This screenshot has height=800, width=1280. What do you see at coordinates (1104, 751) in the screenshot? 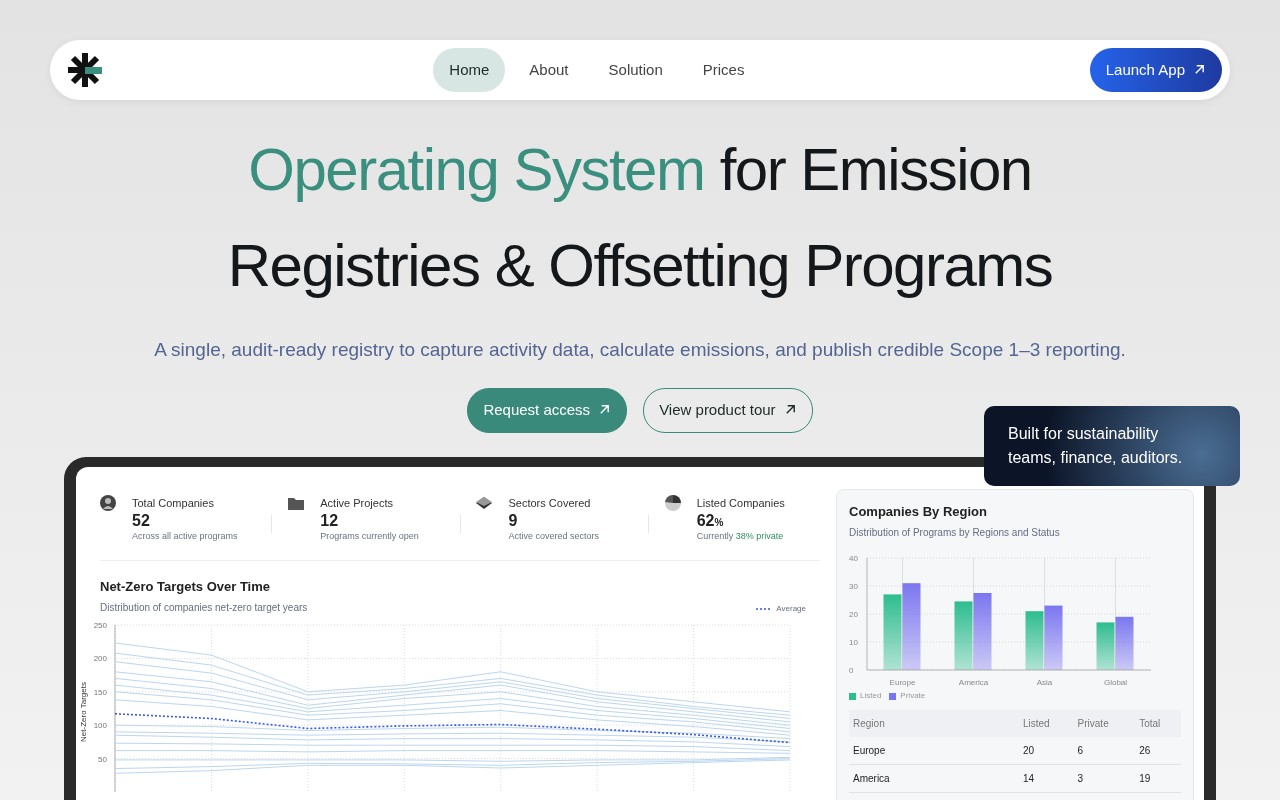
I see `table-cell: 6` at bounding box center [1104, 751].